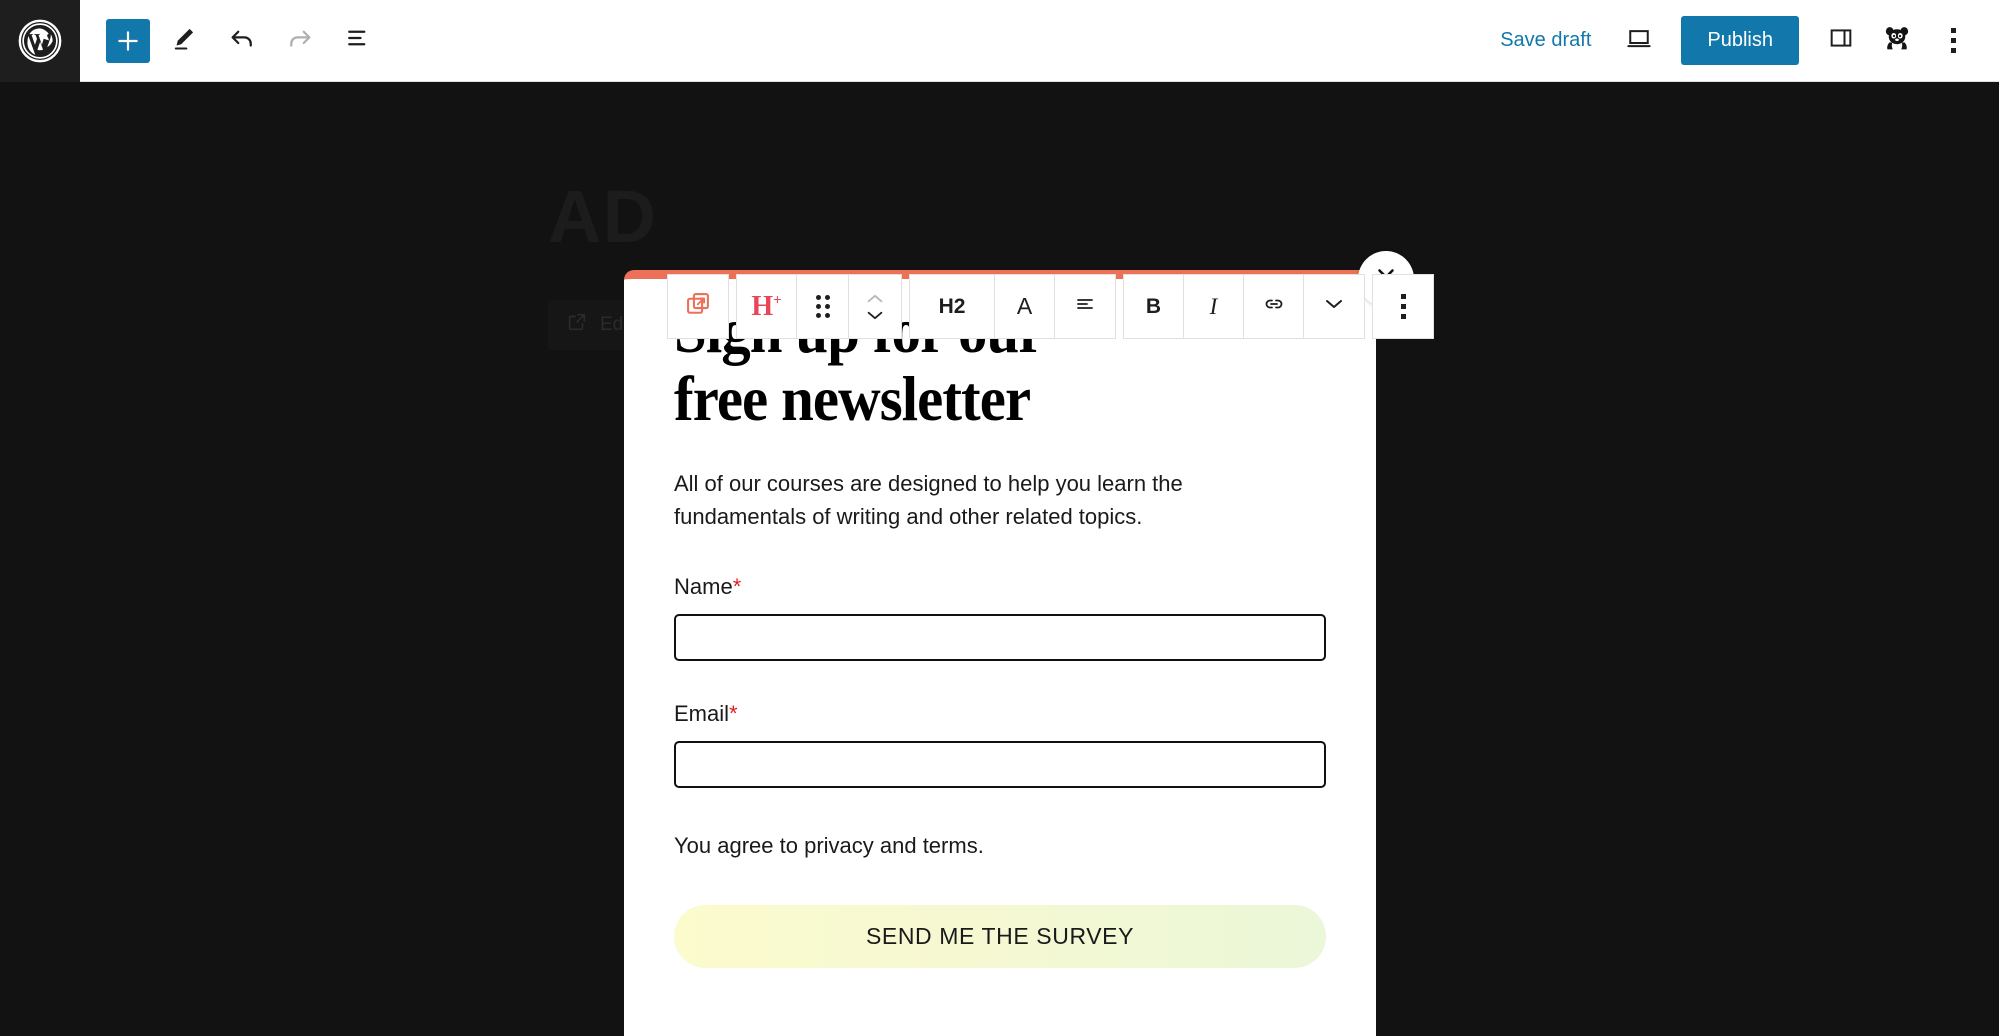  Describe the element at coordinates (829, 845) in the screenshot. I see `privacy-terms-text: You agree to privacy and terms.` at that location.